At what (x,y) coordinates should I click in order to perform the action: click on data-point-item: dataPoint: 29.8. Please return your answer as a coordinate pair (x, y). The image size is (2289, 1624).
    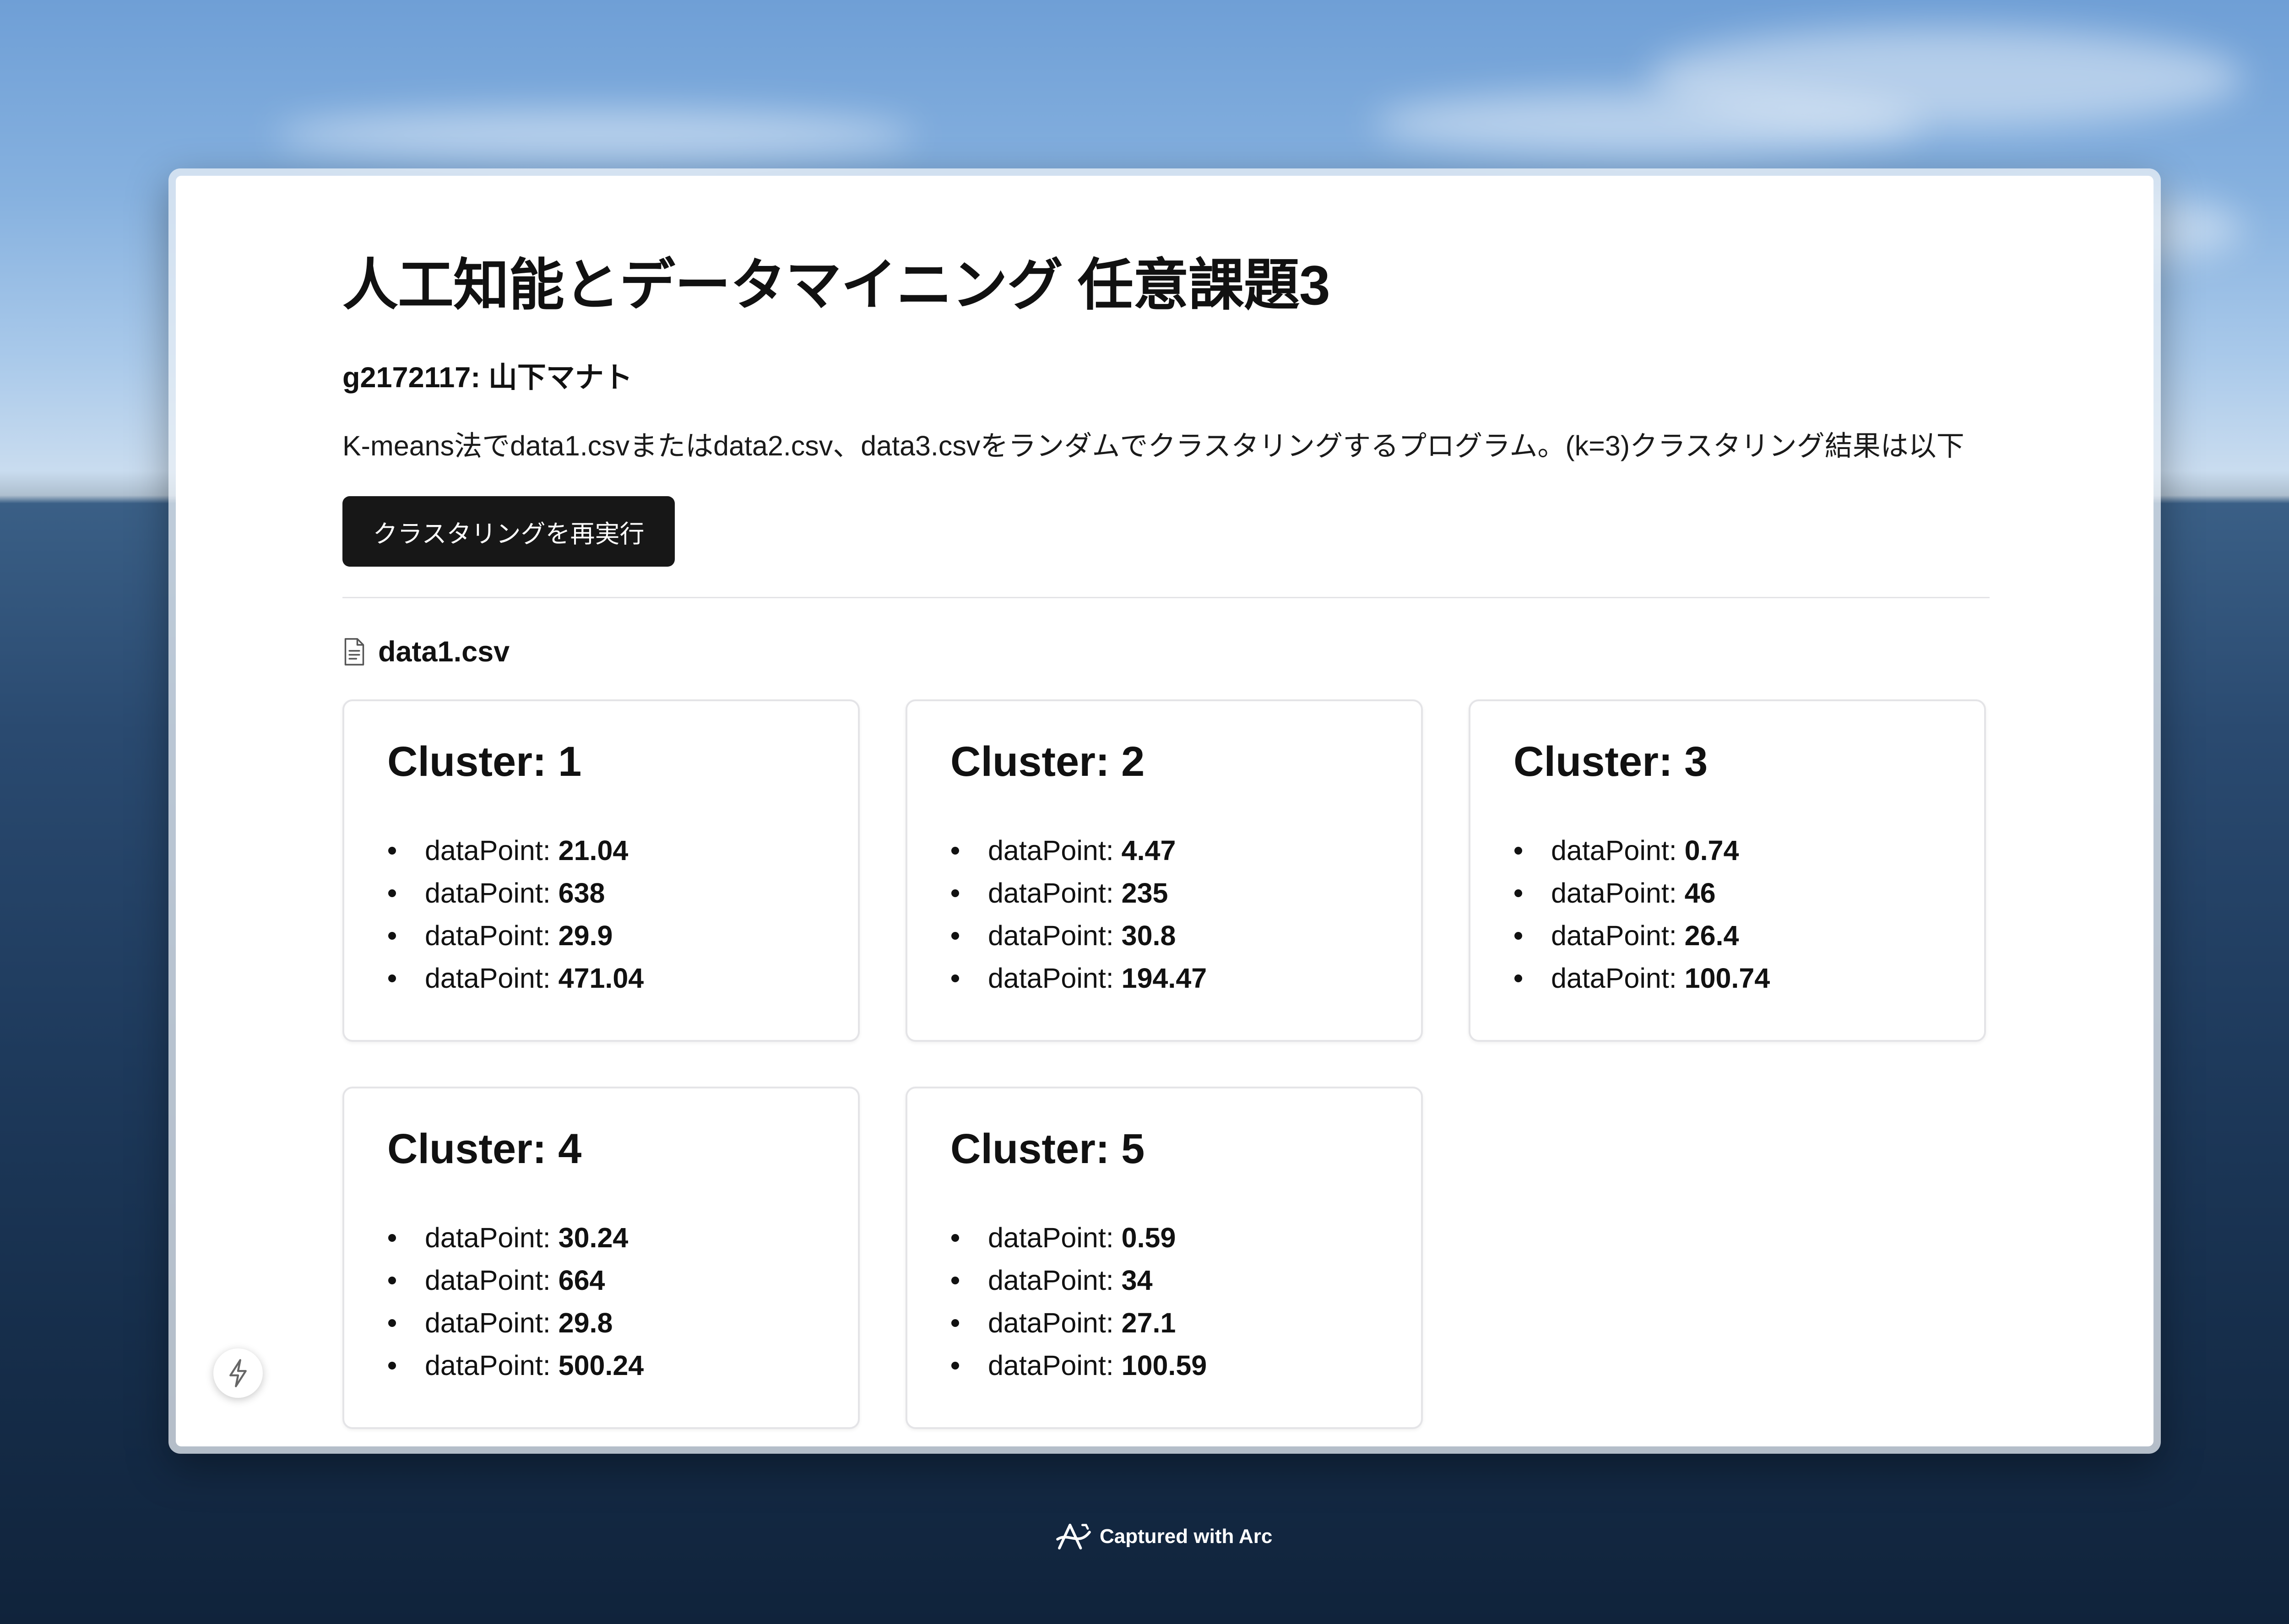
    Looking at the image, I should click on (494, 1323).